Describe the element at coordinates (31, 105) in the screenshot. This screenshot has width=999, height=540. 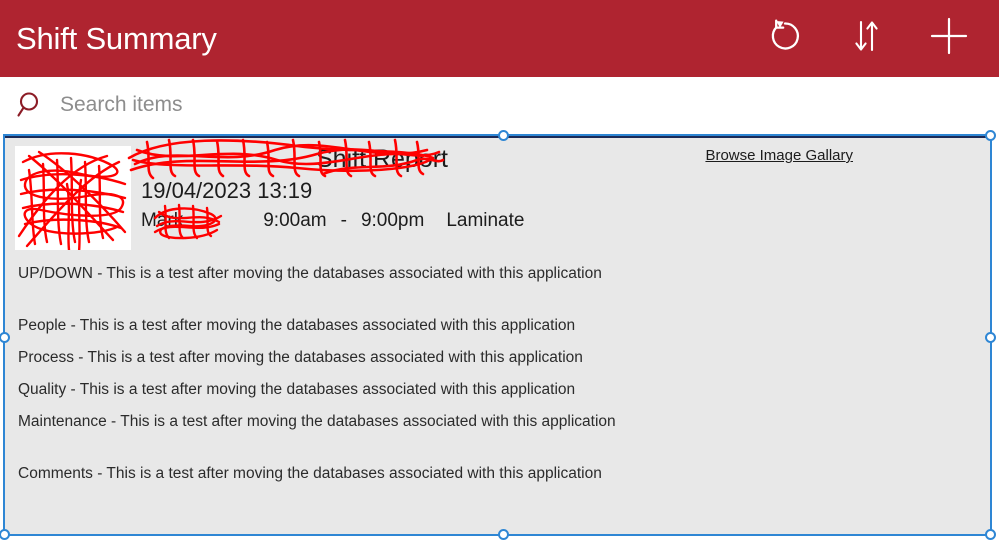
I see `search-icon` at that location.